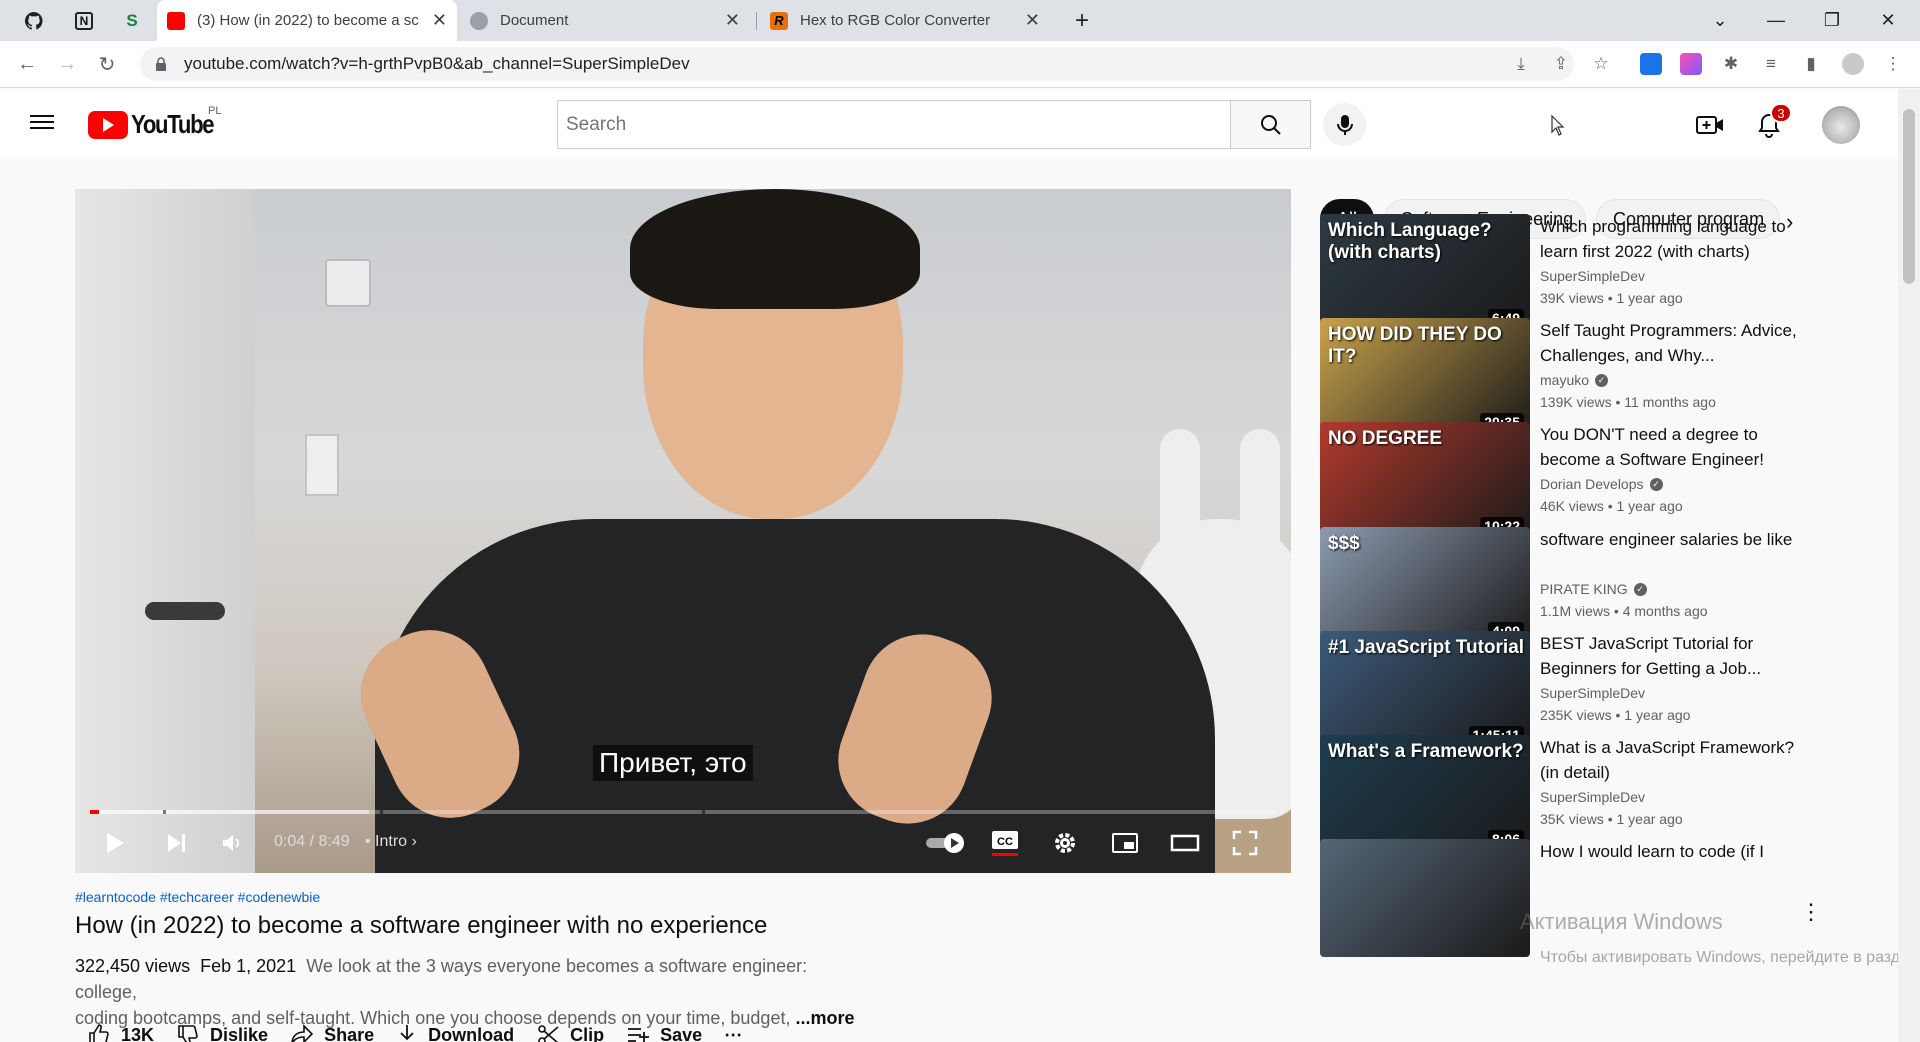 The image size is (1920, 1042). Describe the element at coordinates (1185, 843) in the screenshot. I see `theater-mode-button` at that location.